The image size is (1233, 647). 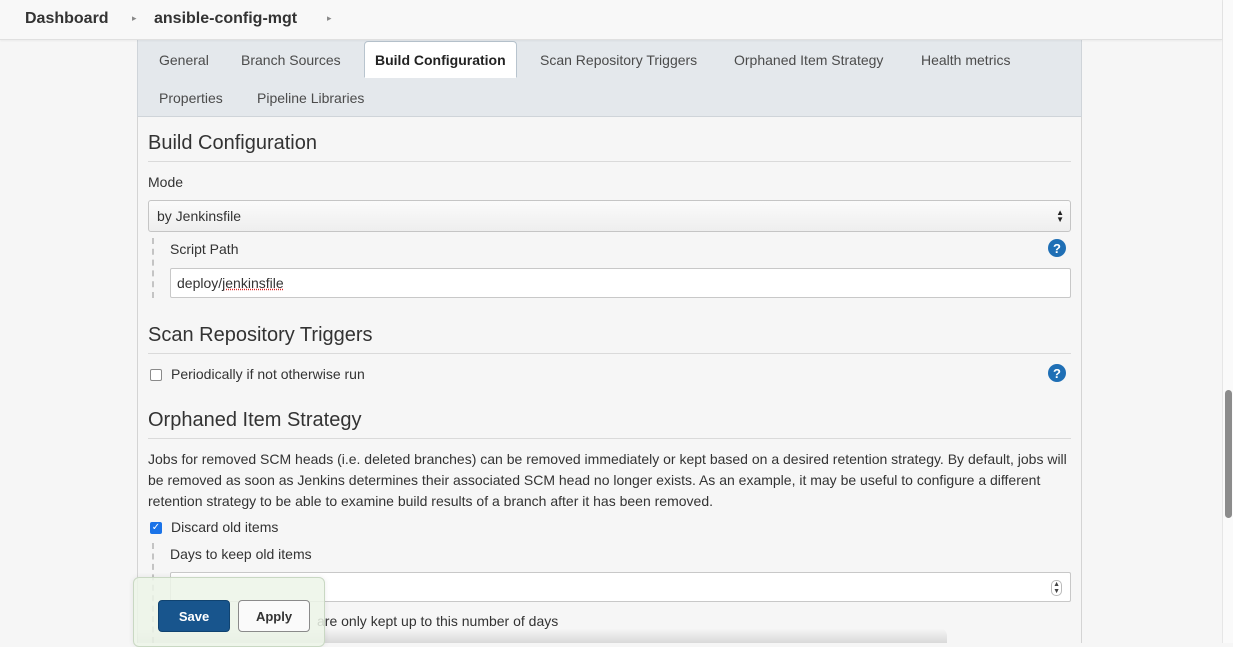 I want to click on tab-general: General, so click(x=184, y=60).